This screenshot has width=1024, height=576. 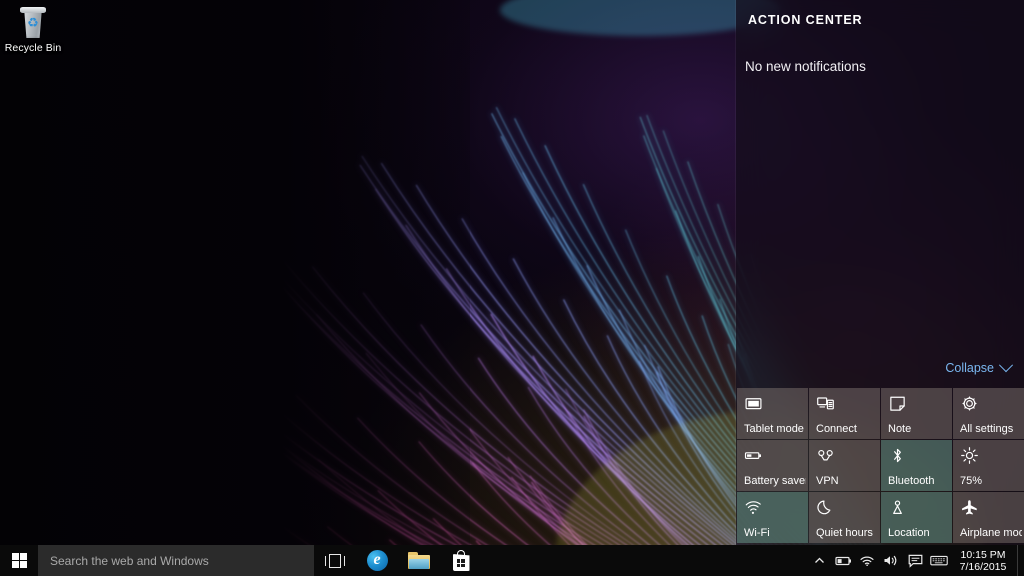 I want to click on folder-icon, so click(x=419, y=560).